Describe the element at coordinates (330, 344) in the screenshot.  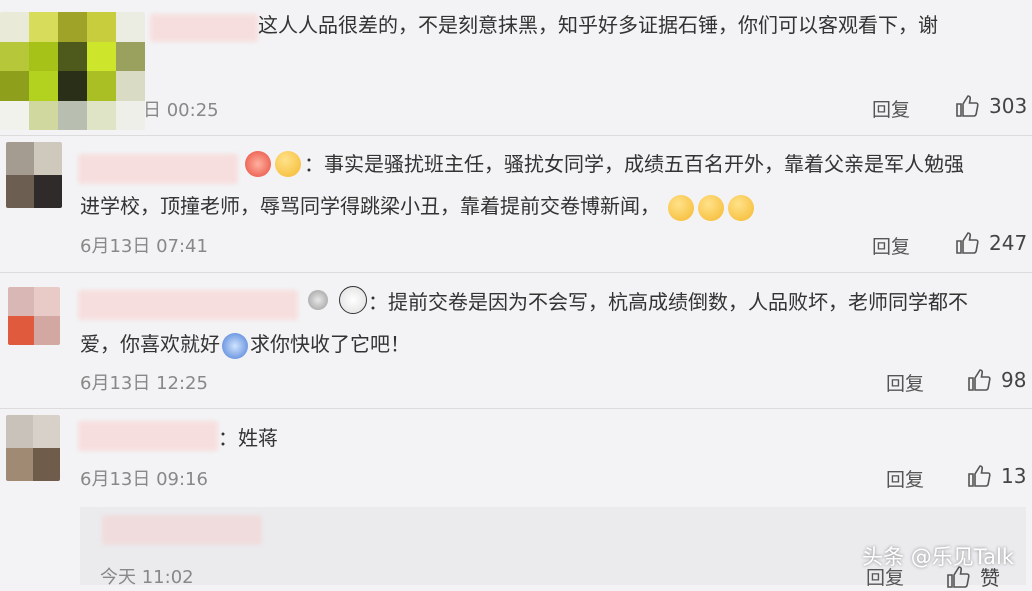
I see `comment-text-line-2b: 求你快收了它吧！` at that location.